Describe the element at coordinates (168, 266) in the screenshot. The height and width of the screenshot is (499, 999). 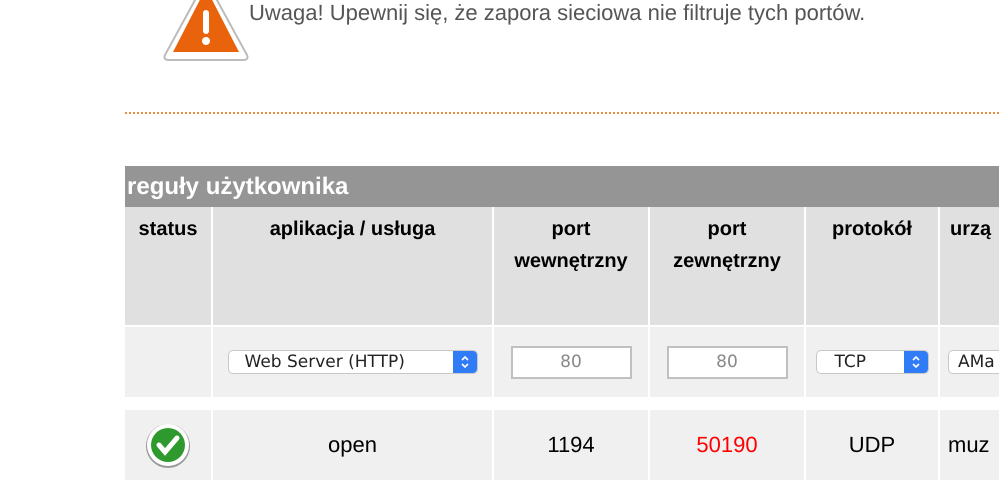
I see `column-header: status` at that location.